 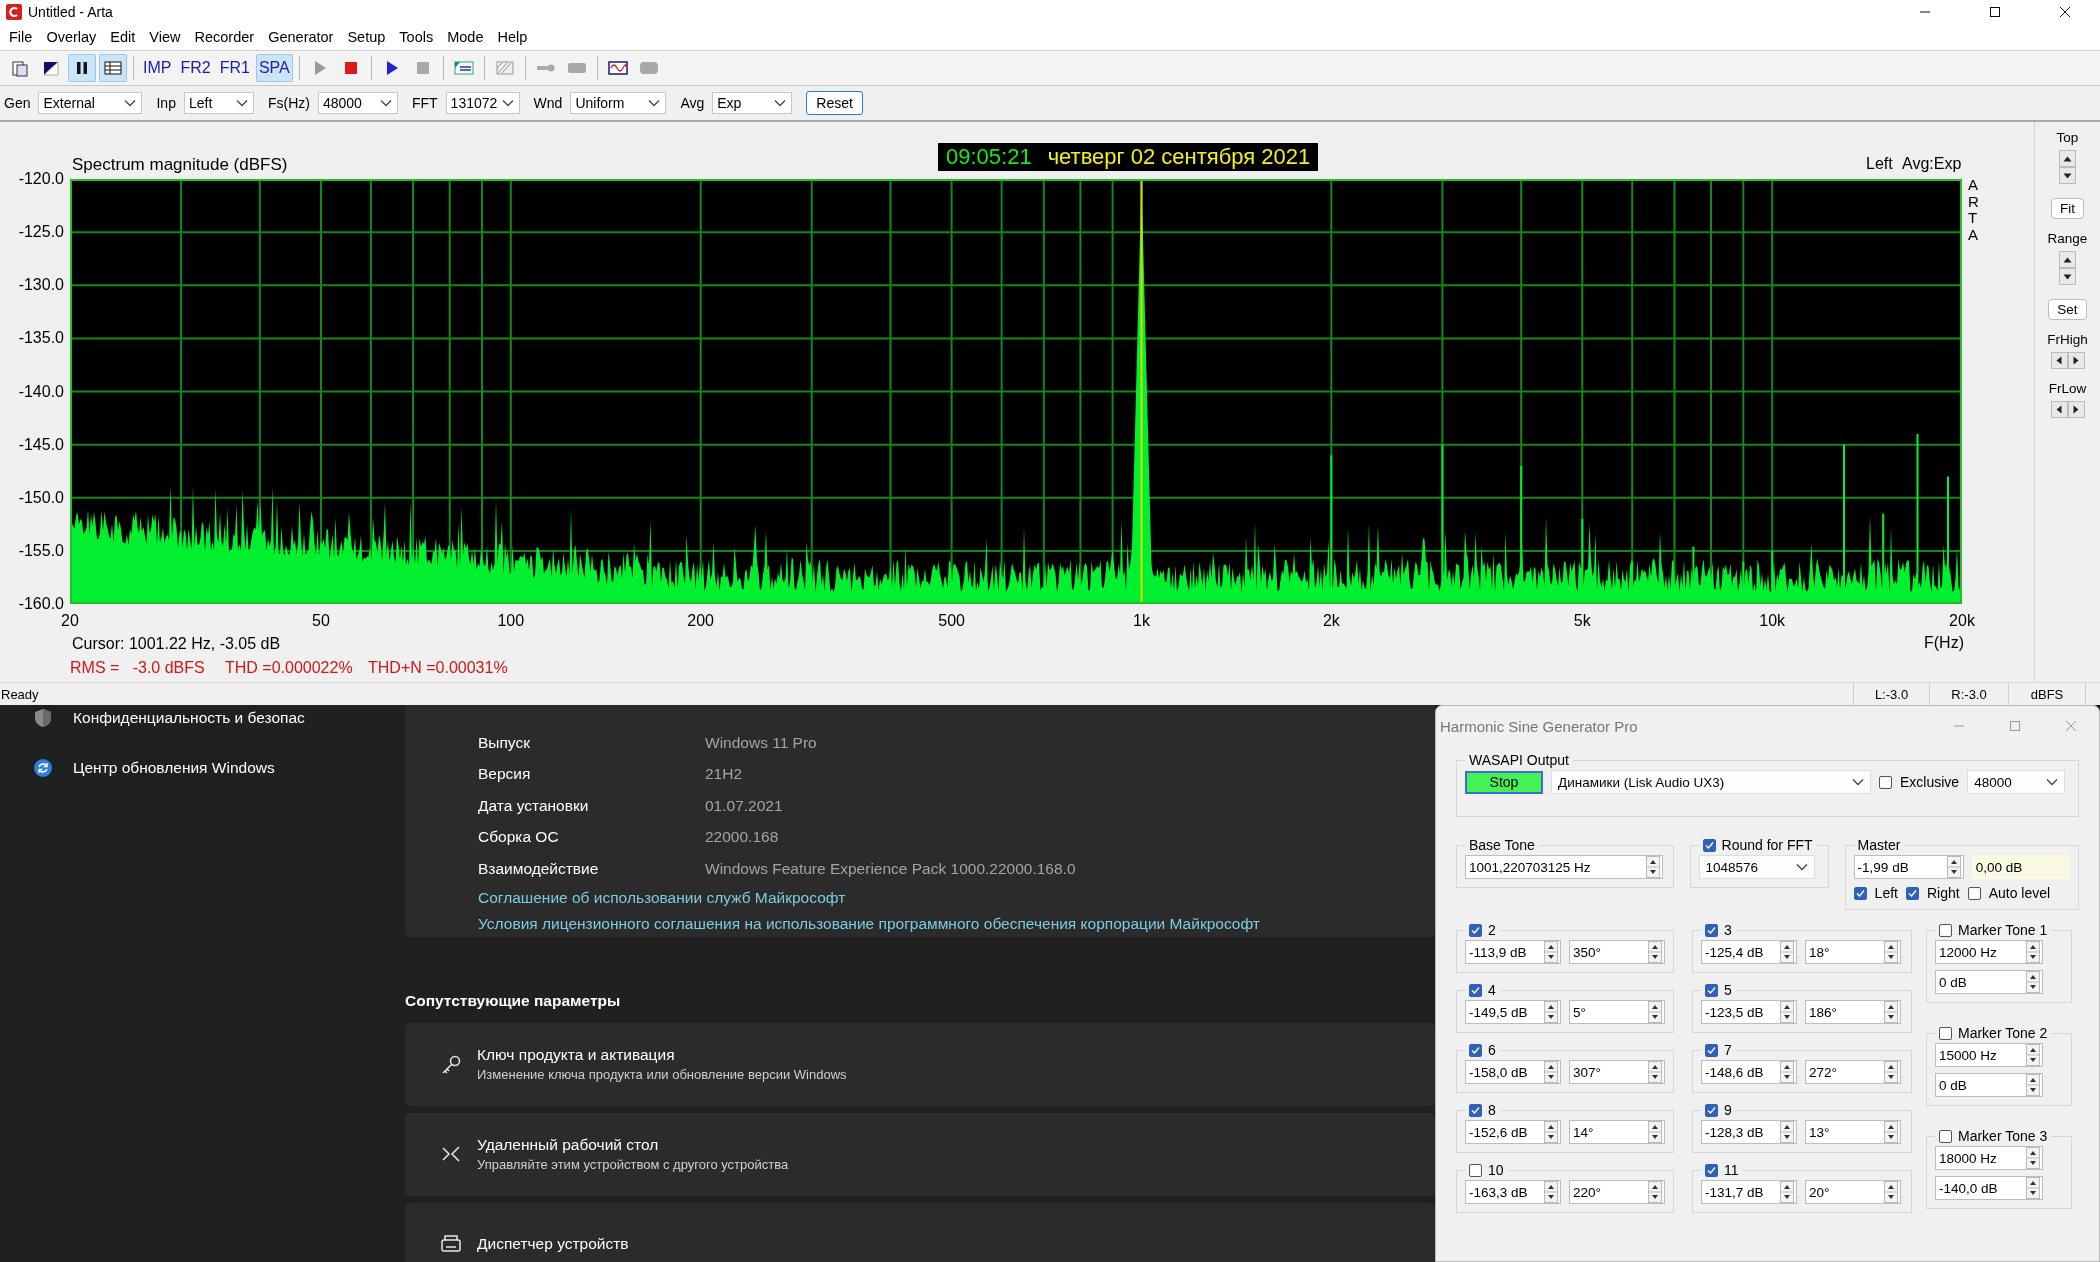 What do you see at coordinates (465, 37) in the screenshot?
I see `menu-item: Mode` at bounding box center [465, 37].